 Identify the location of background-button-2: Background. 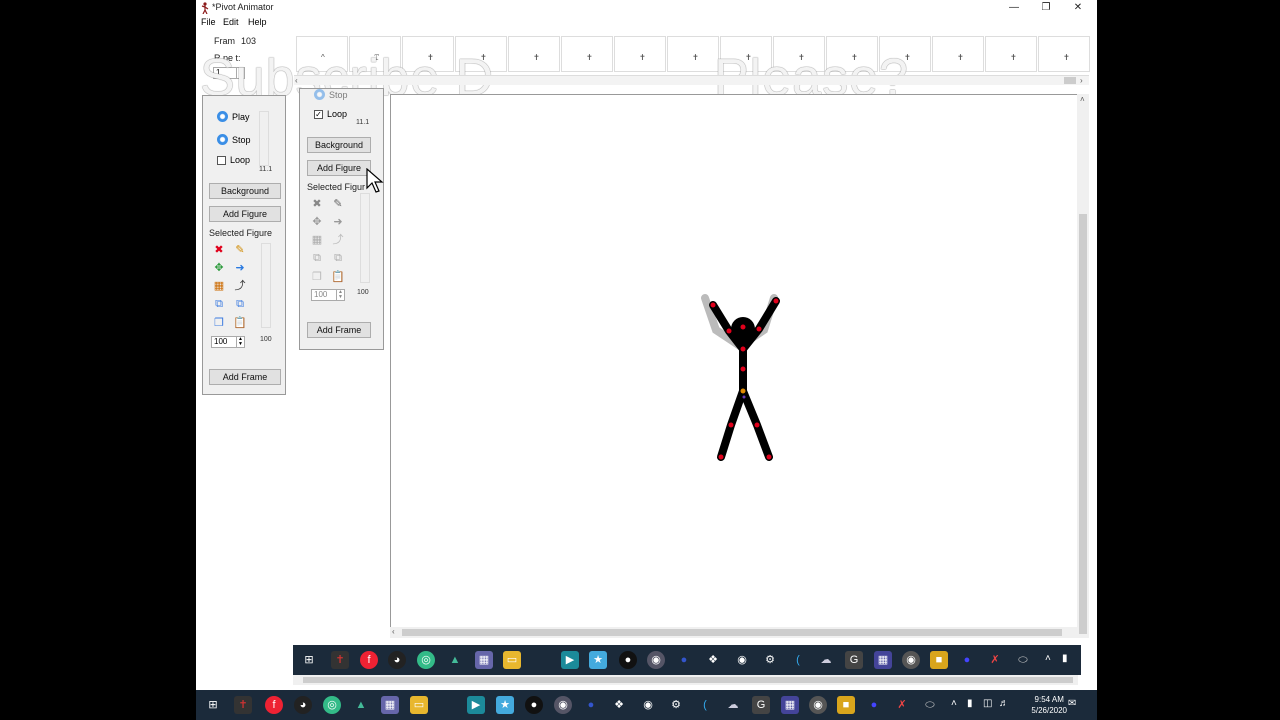
(339, 145).